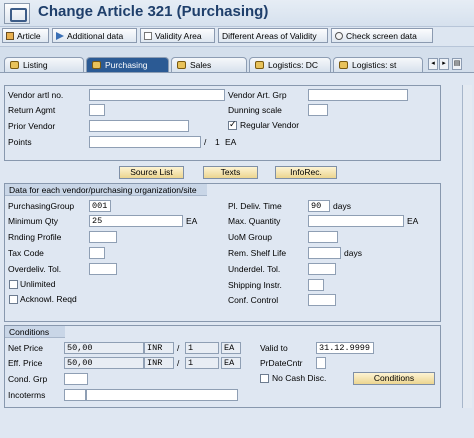 The width and height of the screenshot is (474, 438). Describe the element at coordinates (35, 237) in the screenshot. I see `rnding-profile-label: Rnding Profile` at that location.